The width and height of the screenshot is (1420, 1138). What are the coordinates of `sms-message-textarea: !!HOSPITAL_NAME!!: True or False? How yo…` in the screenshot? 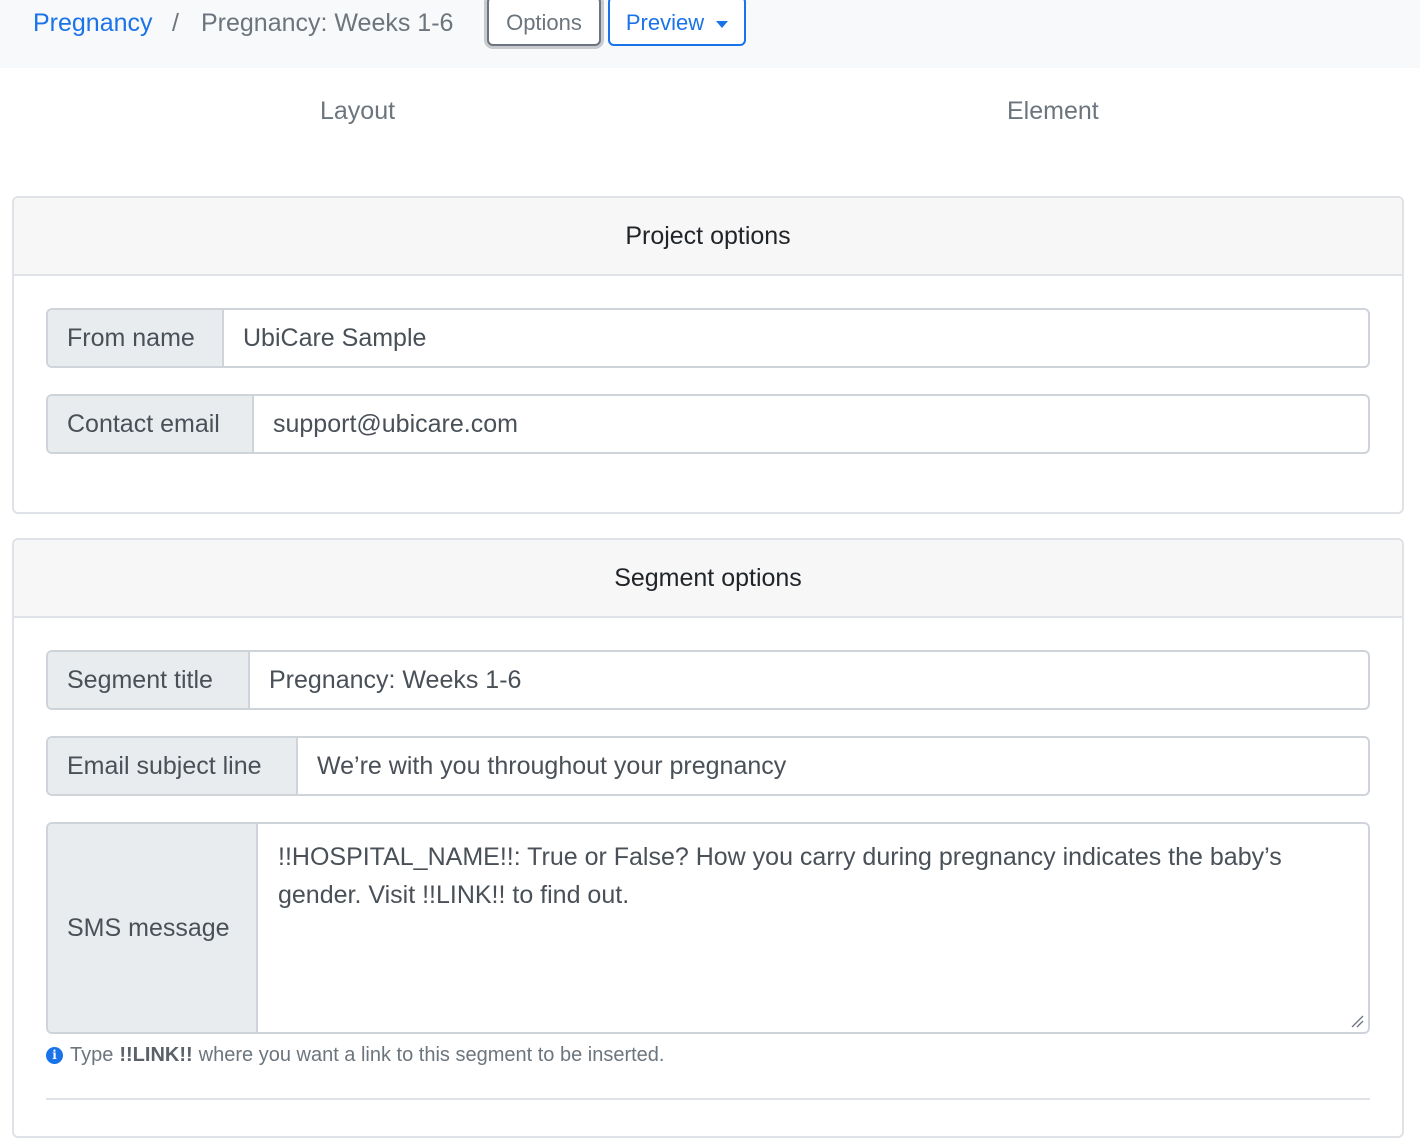 It's located at (813, 928).